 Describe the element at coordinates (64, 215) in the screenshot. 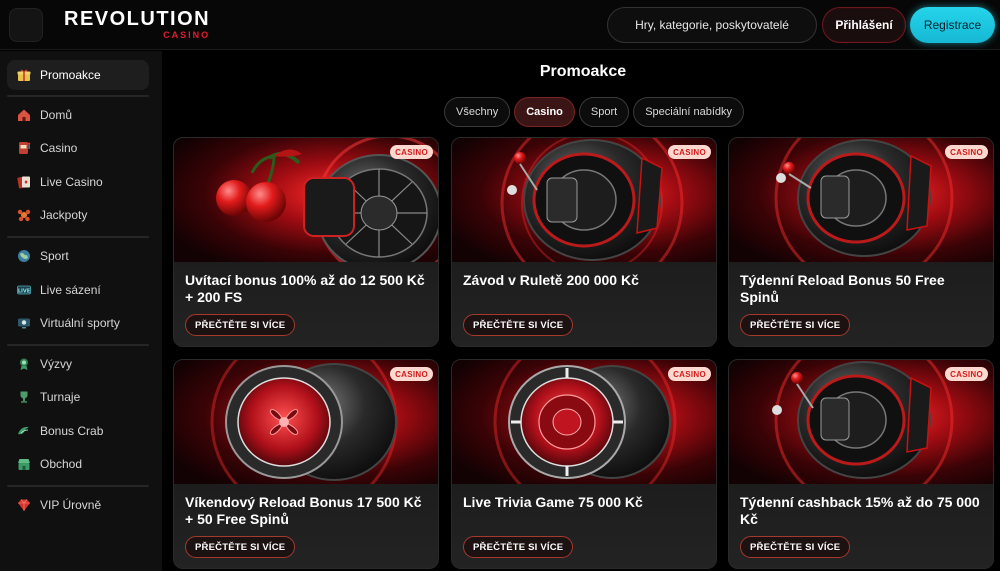

I see `sidebar-item-label: Jackpoty` at that location.